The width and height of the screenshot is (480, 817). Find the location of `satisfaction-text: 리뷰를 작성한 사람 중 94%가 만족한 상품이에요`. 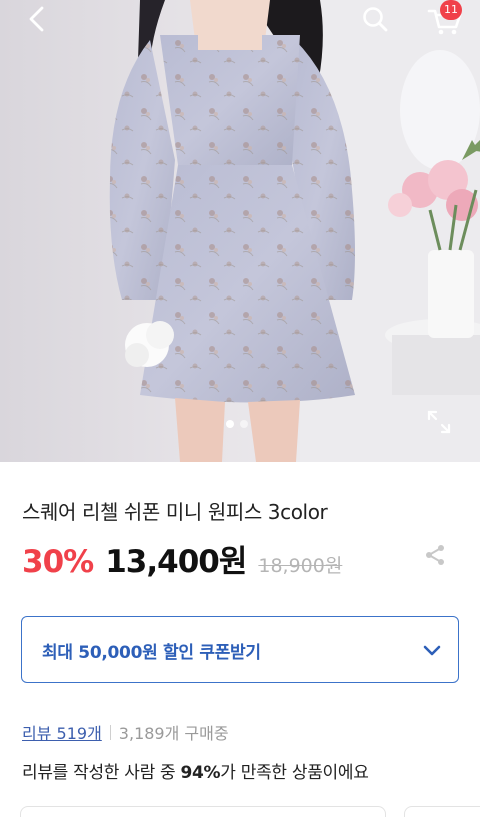

satisfaction-text: 리뷰를 작성한 사람 중 94%가 만족한 상품이에요 is located at coordinates (195, 770).